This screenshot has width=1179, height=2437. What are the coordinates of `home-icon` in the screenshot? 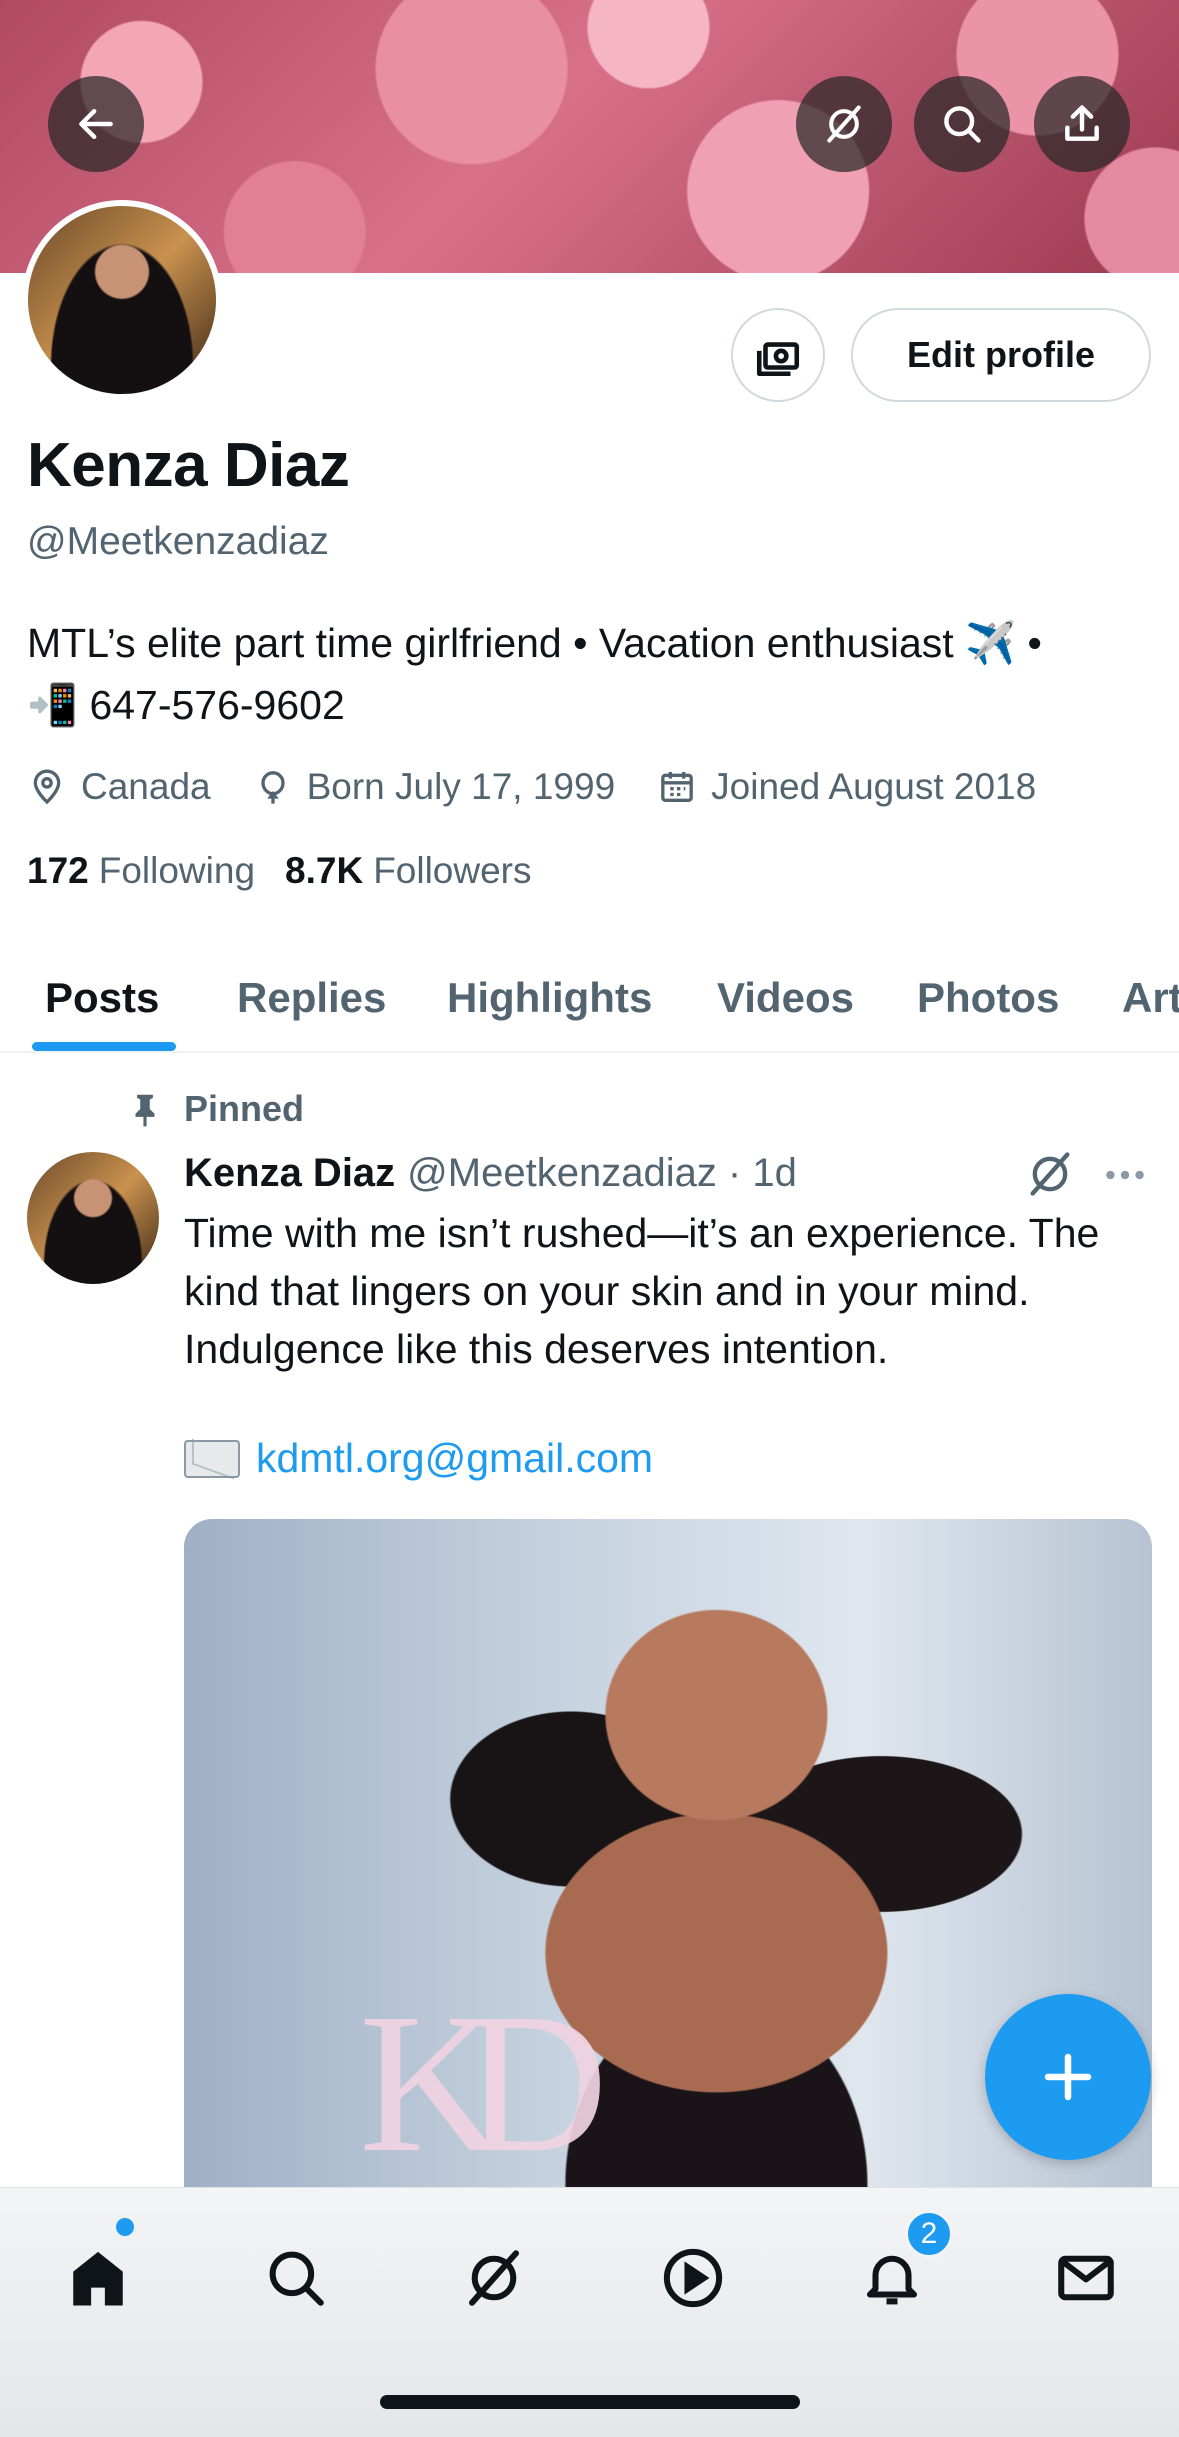 It's located at (98, 2278).